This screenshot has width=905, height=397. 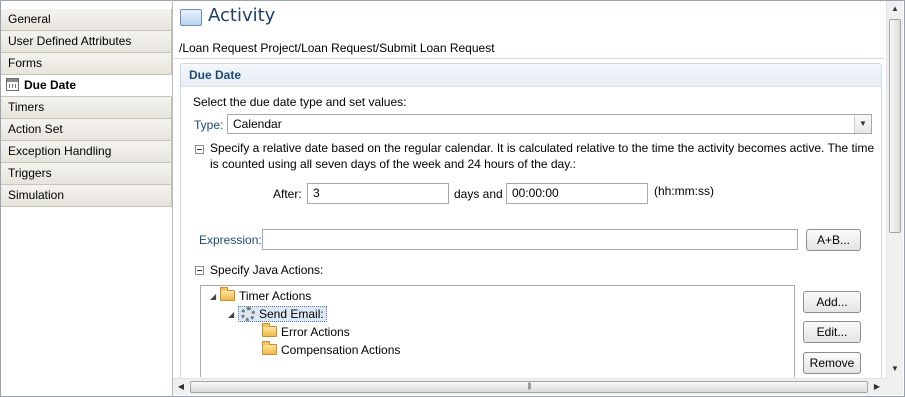 I want to click on vertical-scrollbar: ▲ ▼, so click(x=894, y=189).